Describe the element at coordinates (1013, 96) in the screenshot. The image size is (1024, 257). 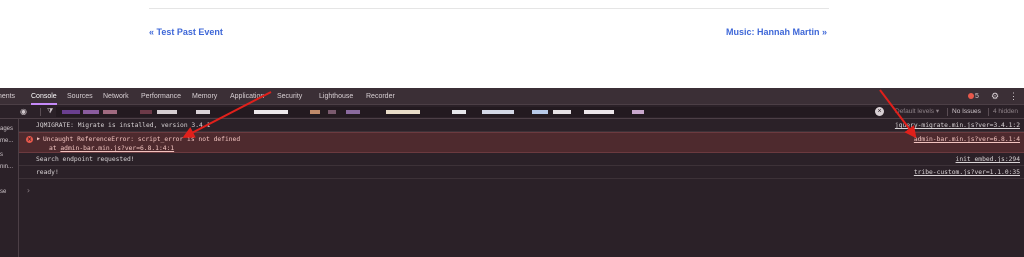
I see `kebab-menu-icon: ⋮` at that location.